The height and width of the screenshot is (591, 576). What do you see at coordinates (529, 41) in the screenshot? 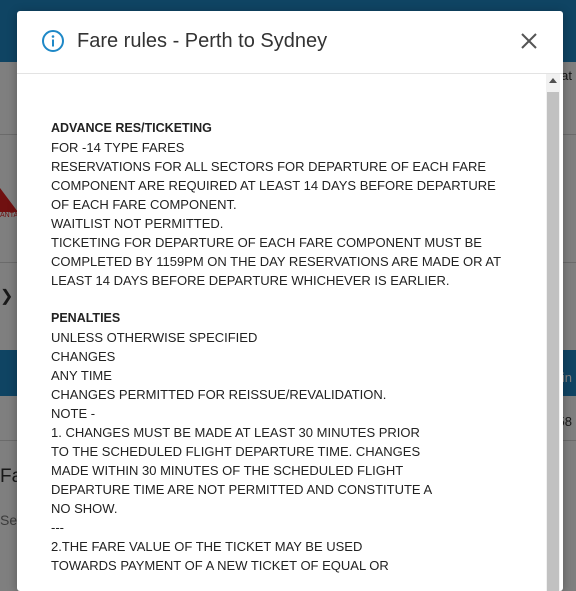
I see `close-icon` at bounding box center [529, 41].